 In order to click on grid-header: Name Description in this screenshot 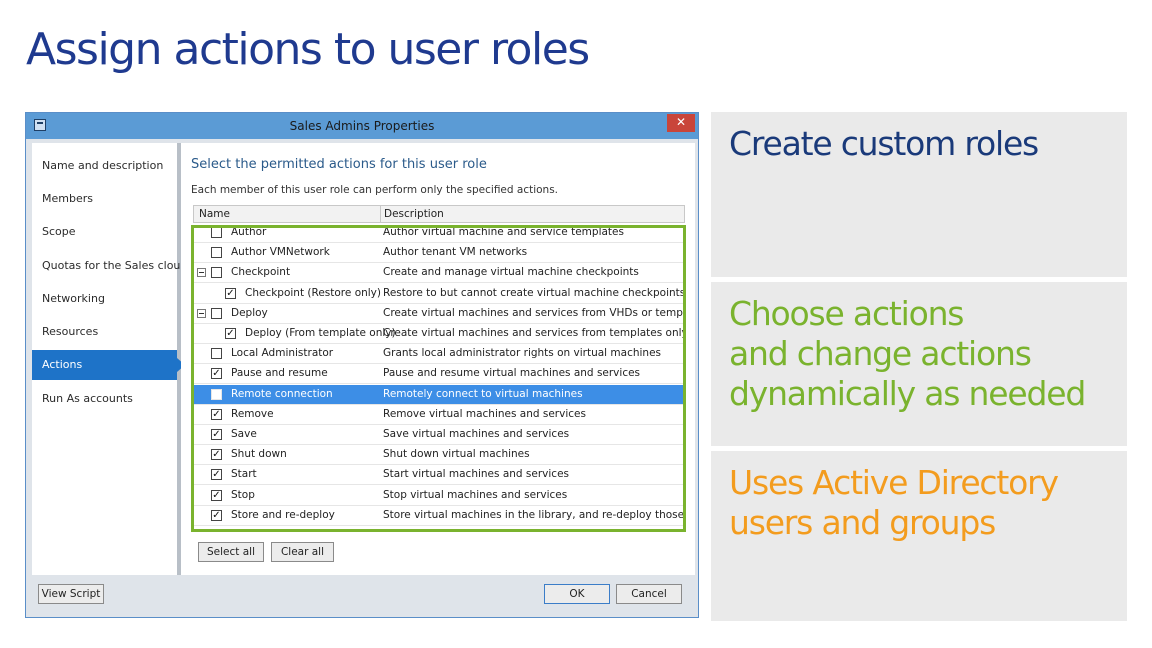, I will do `click(439, 214)`.